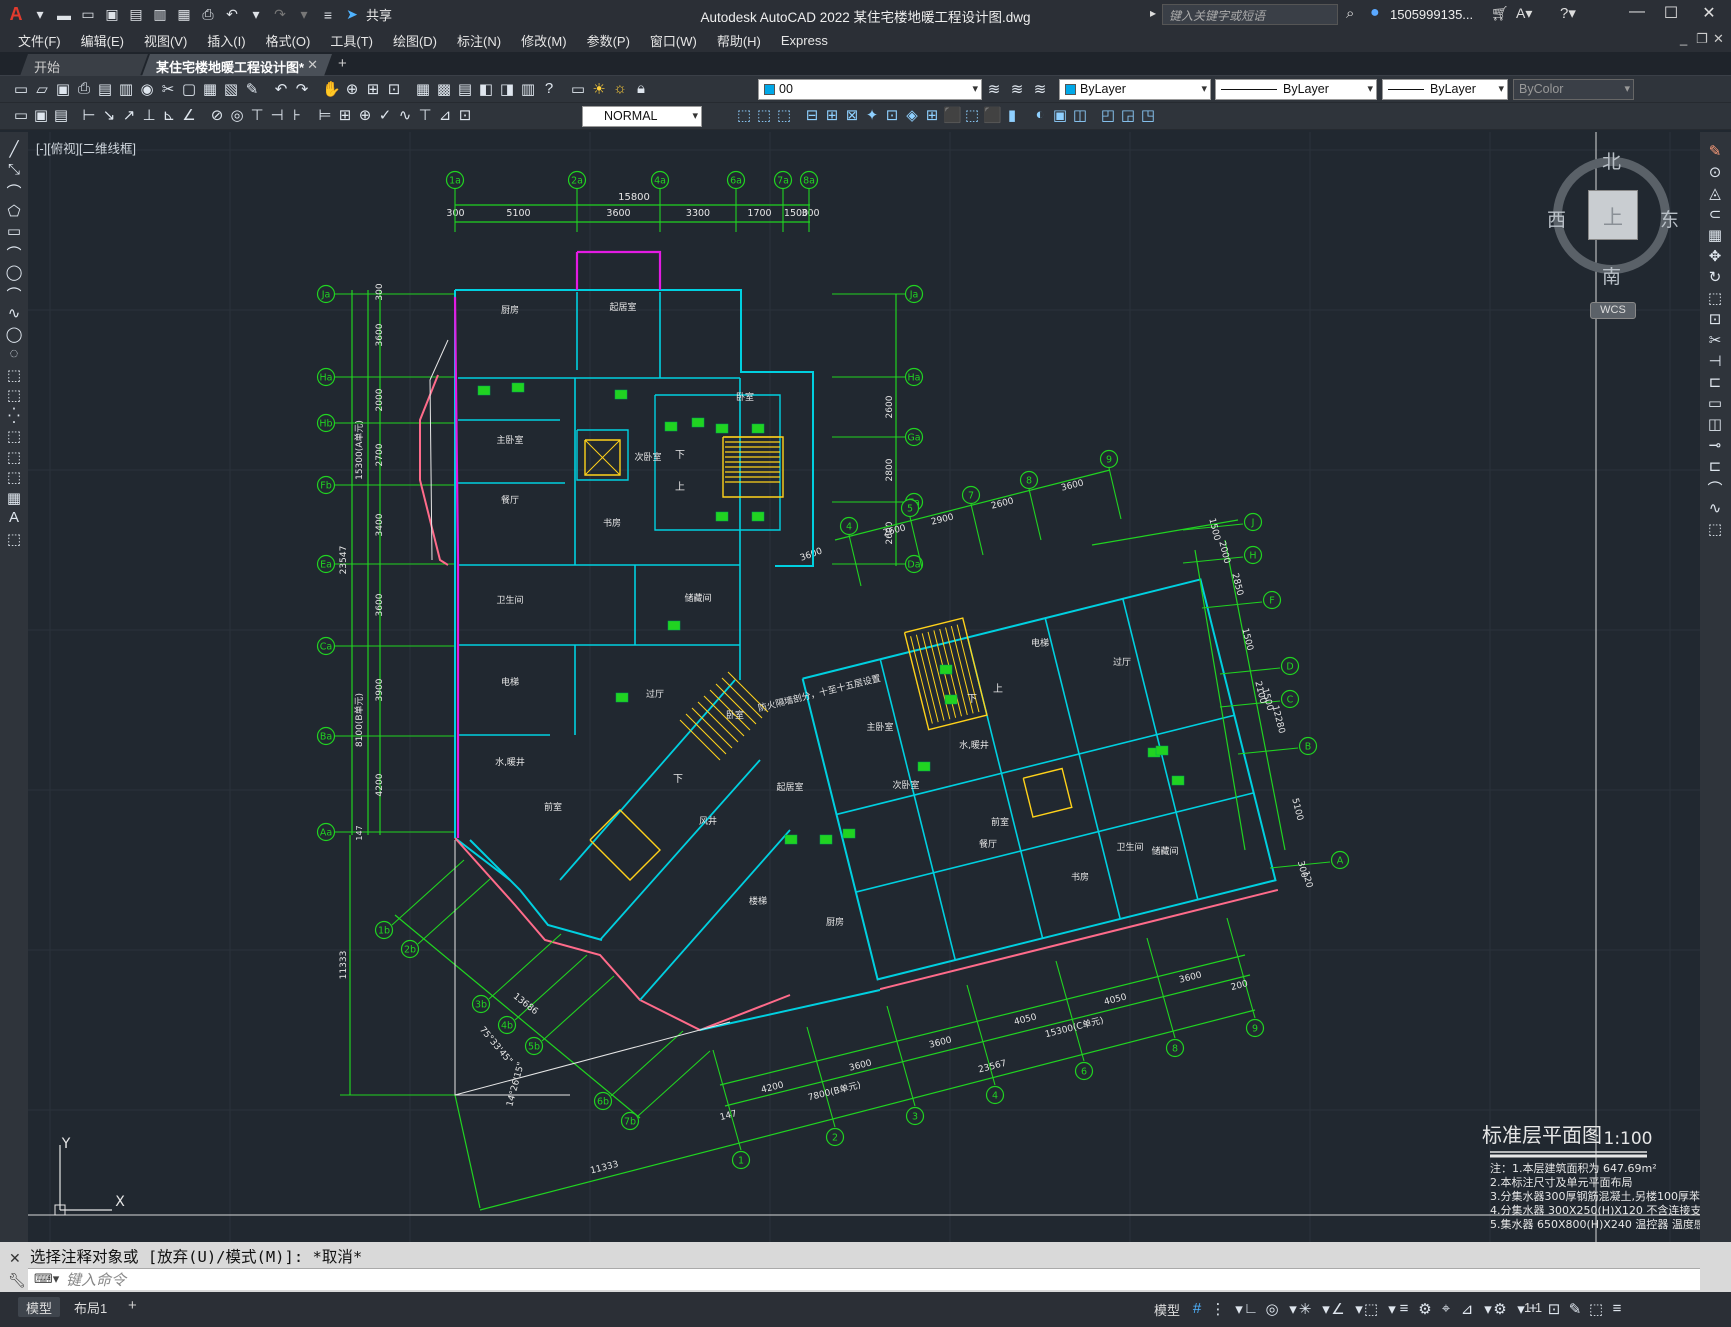 This screenshot has width=1731, height=1327. I want to click on status-tool-15-icon: ⊿, so click(1467, 1309).